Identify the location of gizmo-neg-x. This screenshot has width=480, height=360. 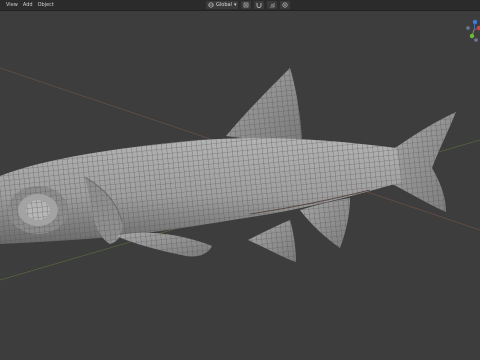
(468, 28).